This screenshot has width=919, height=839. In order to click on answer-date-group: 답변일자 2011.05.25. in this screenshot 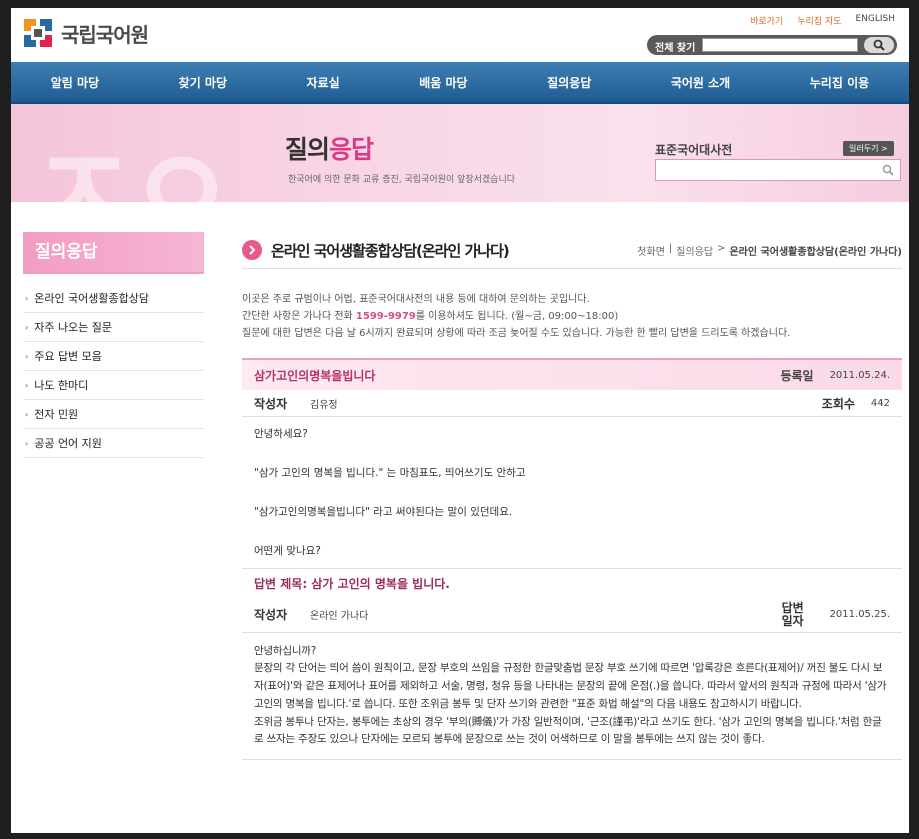, I will do `click(835, 614)`.